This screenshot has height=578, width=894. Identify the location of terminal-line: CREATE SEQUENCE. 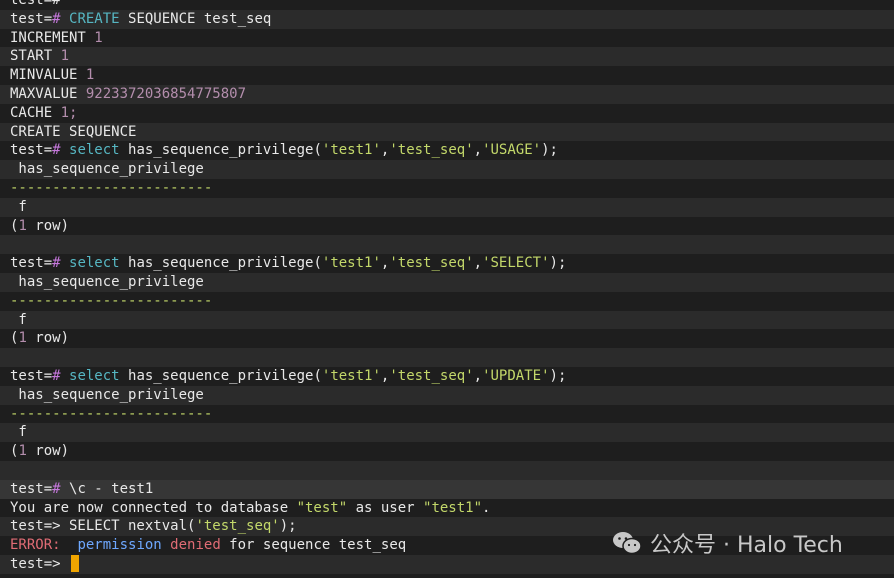
(447, 132).